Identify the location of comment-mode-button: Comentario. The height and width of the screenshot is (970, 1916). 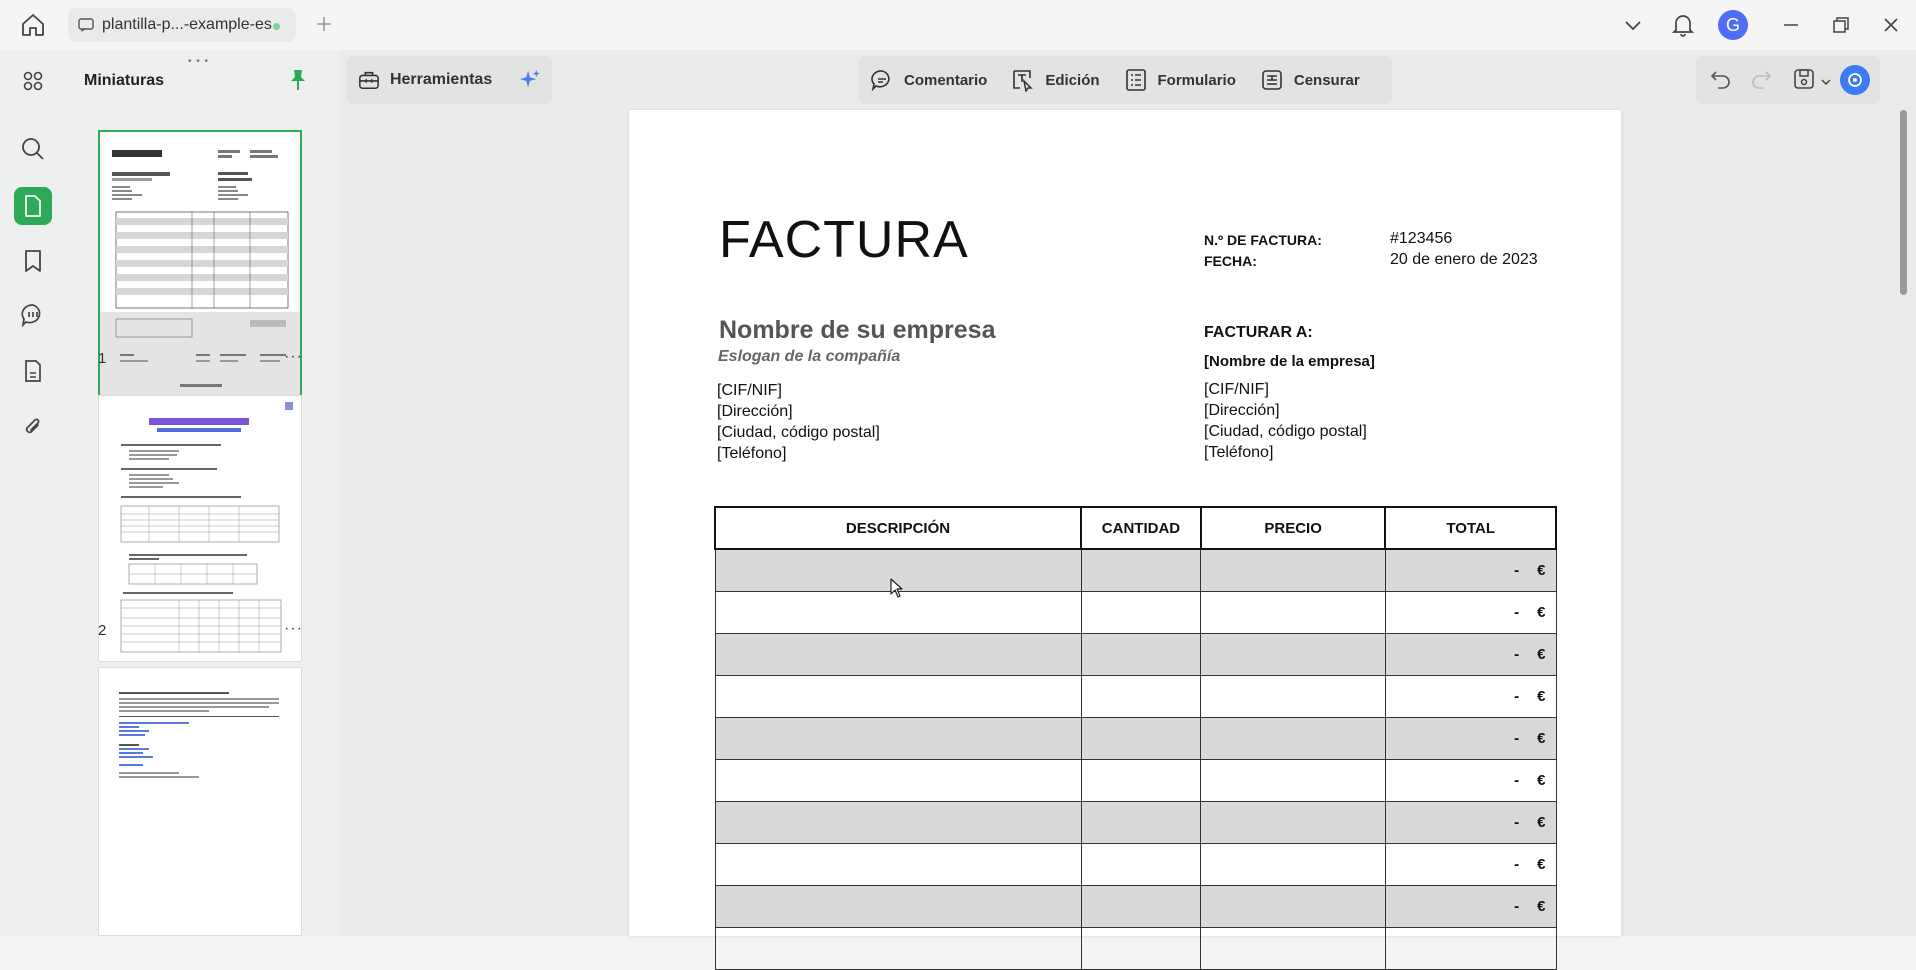
(928, 80).